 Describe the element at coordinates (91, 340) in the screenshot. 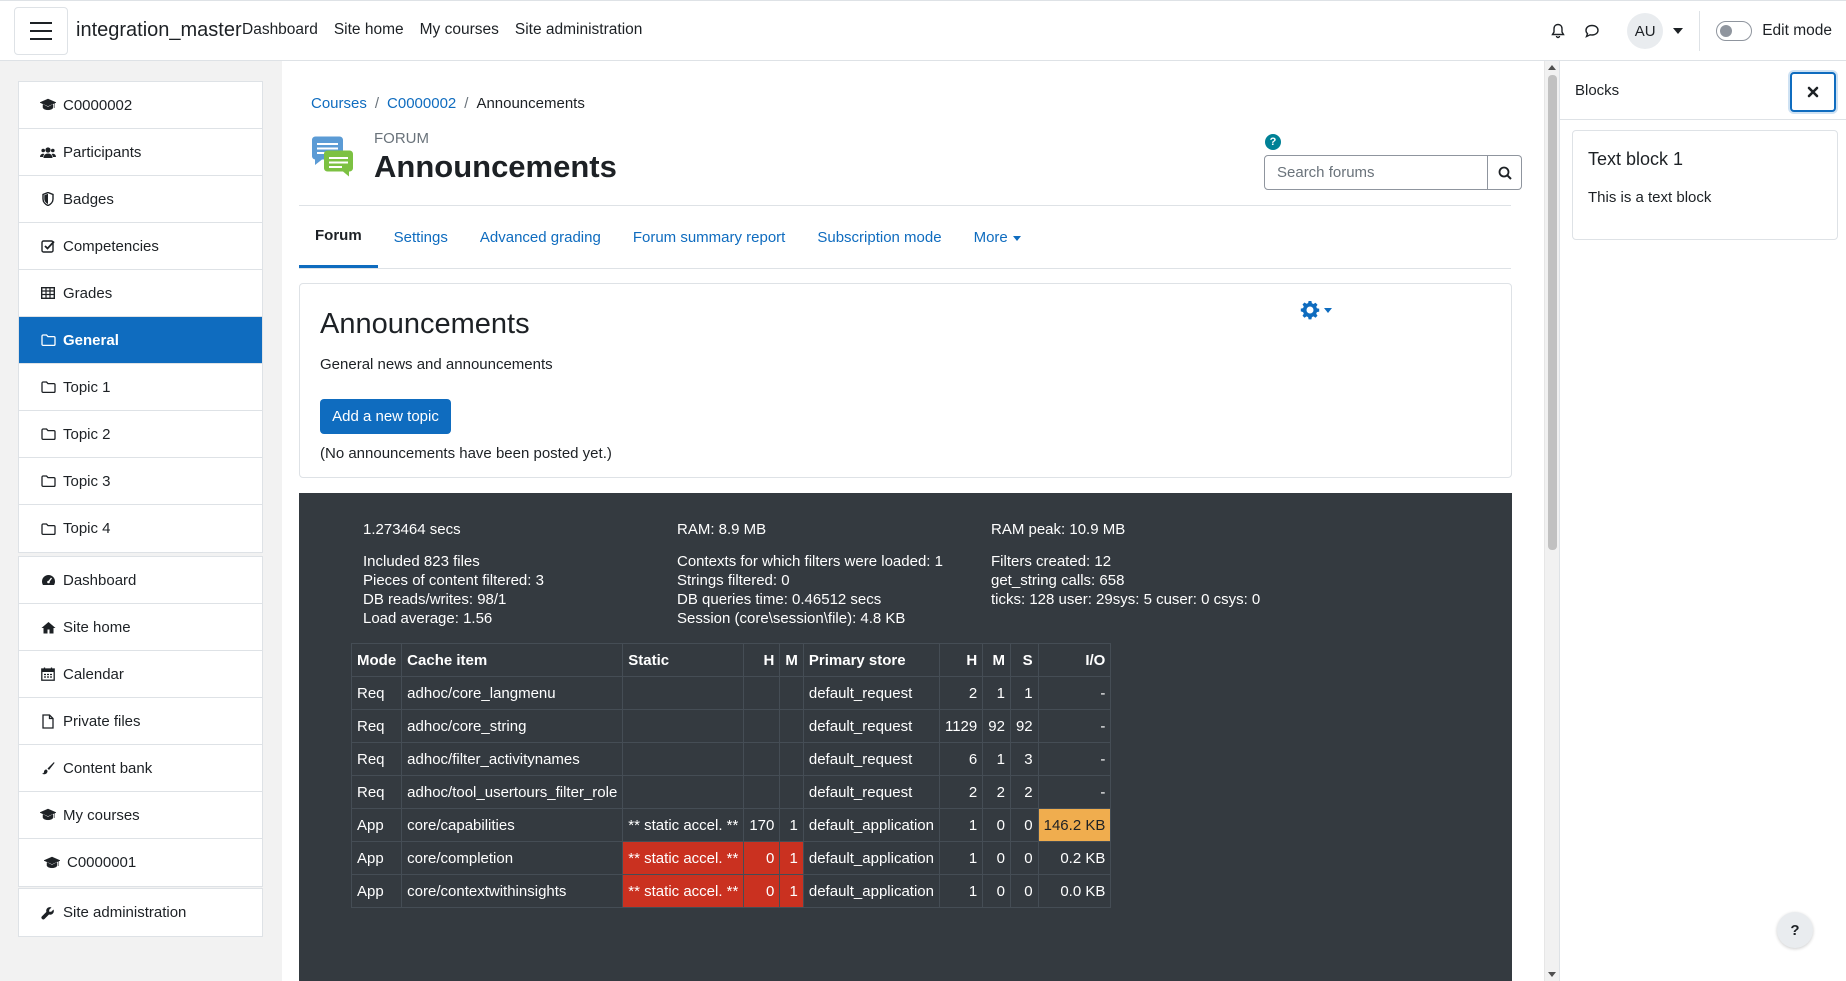

I see `course-nav-label: General` at that location.